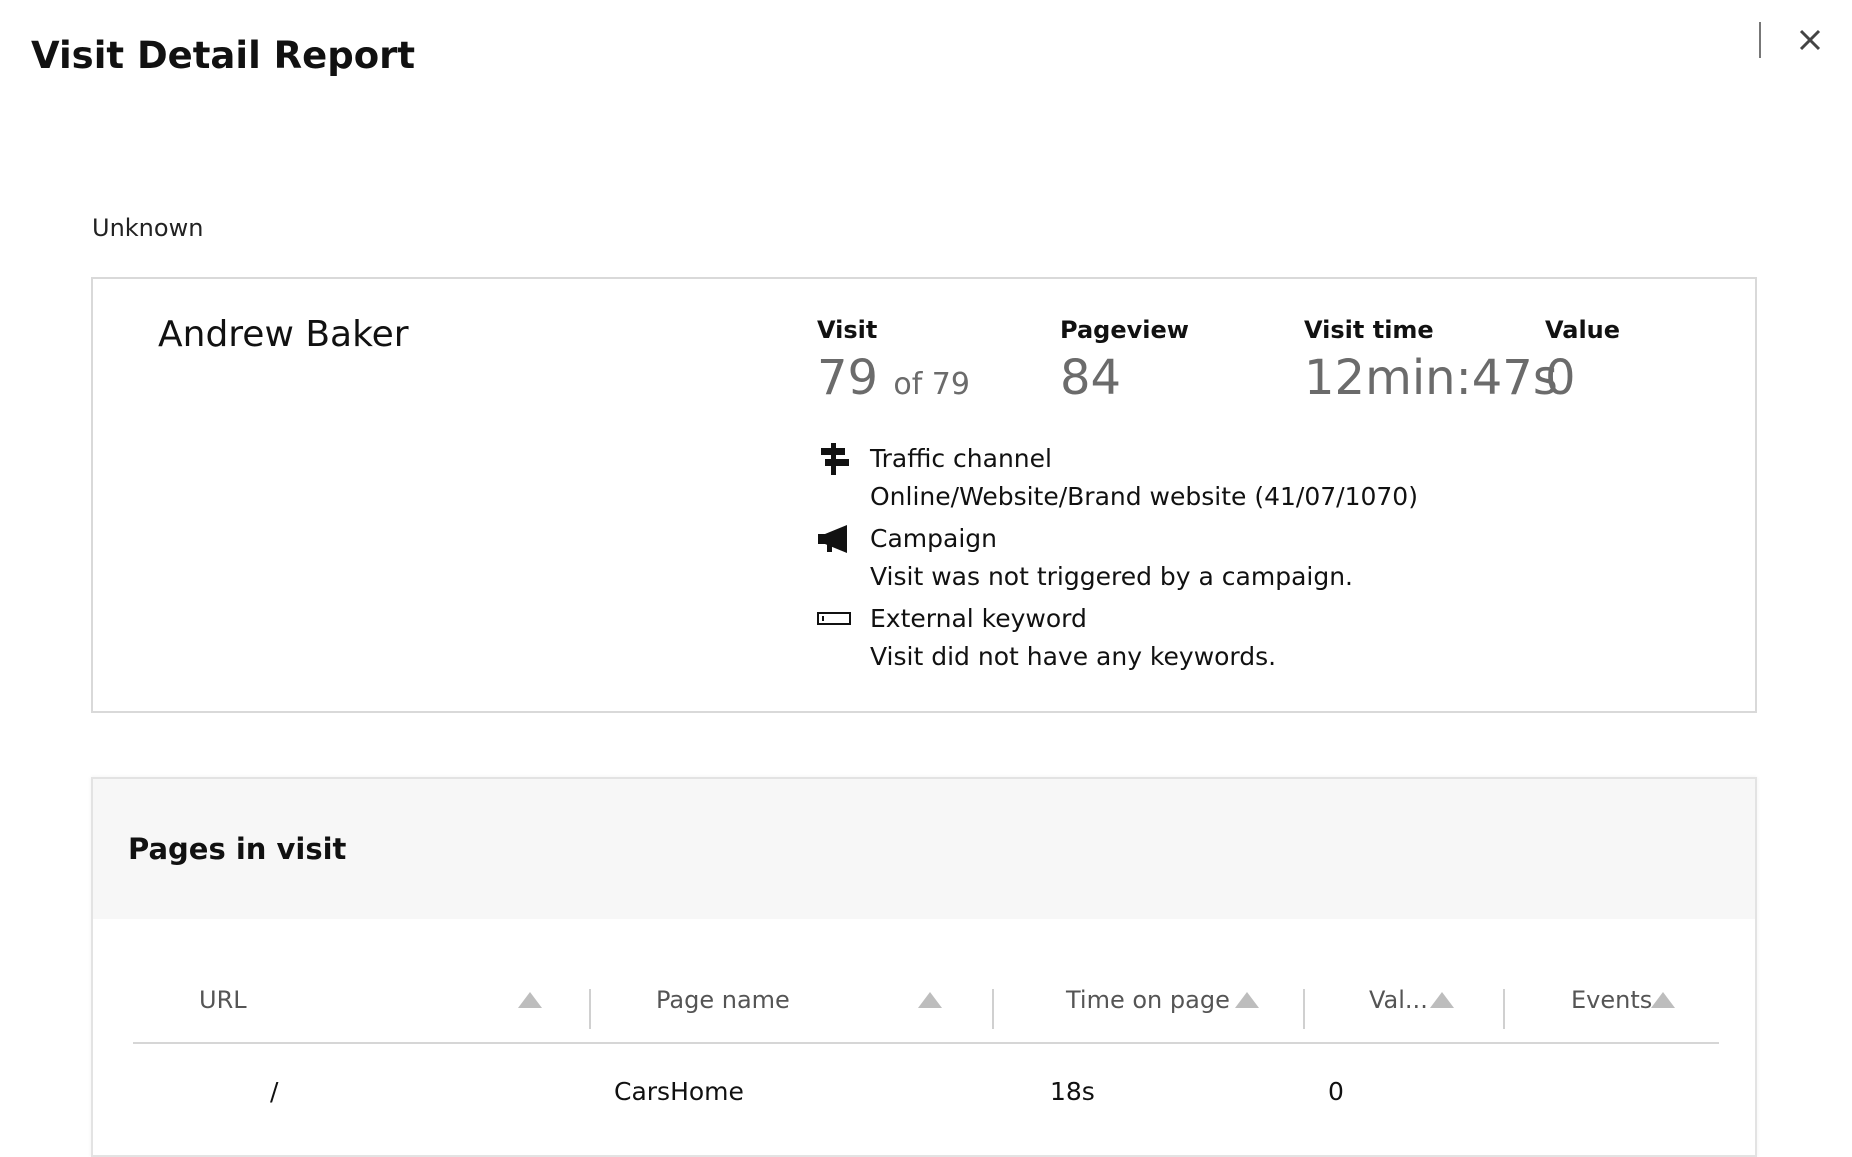 The image size is (1852, 1157). I want to click on page-title: Visit Detail Report, so click(223, 55).